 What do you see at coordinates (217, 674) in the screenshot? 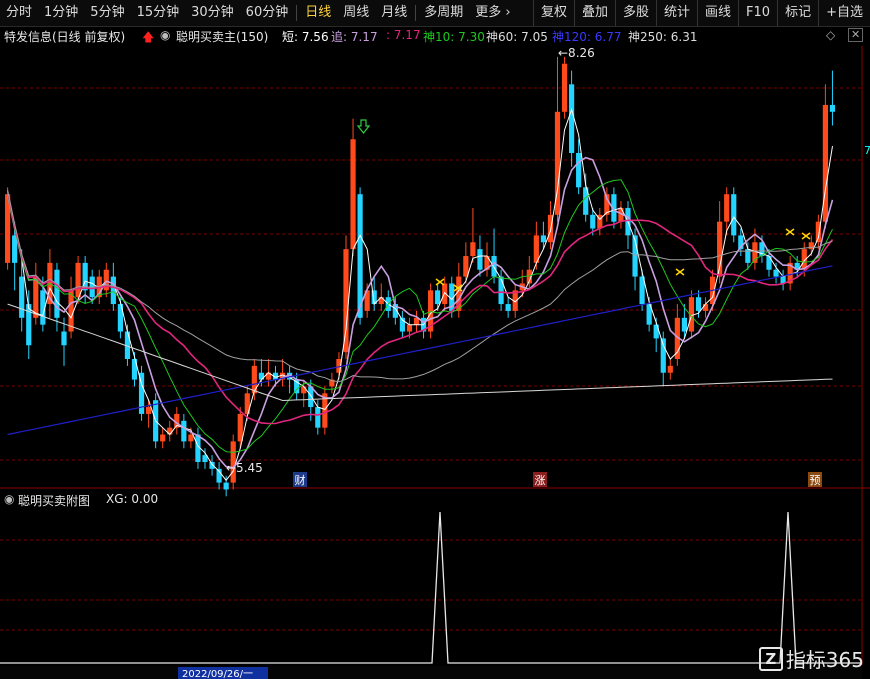
I see `date-label: 2022/09/26/一` at bounding box center [217, 674].